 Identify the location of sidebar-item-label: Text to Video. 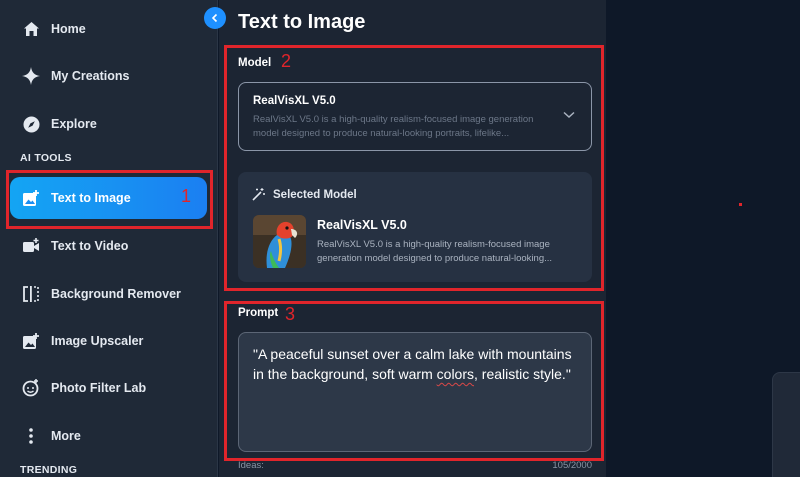
(90, 246).